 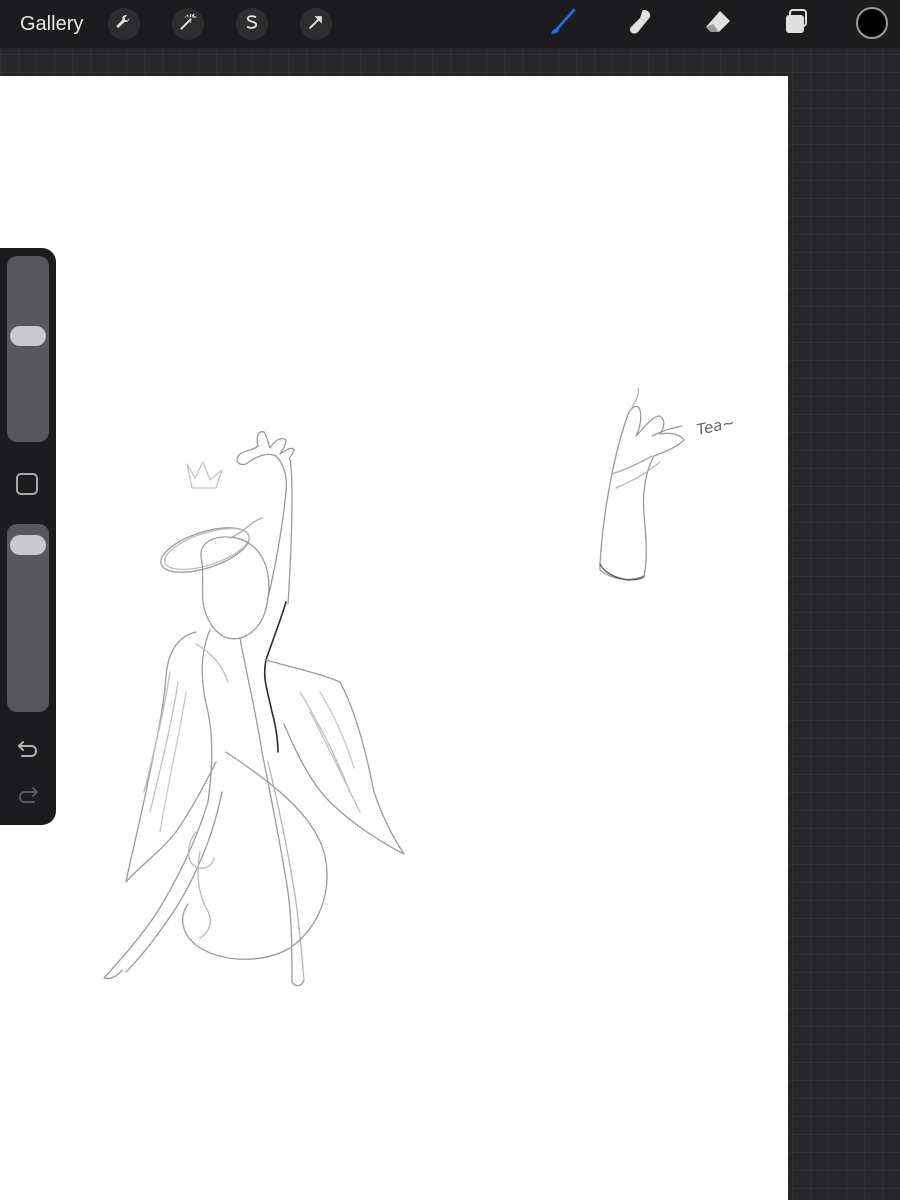 What do you see at coordinates (156, 890) in the screenshot?
I see `left-leg-stroke` at bounding box center [156, 890].